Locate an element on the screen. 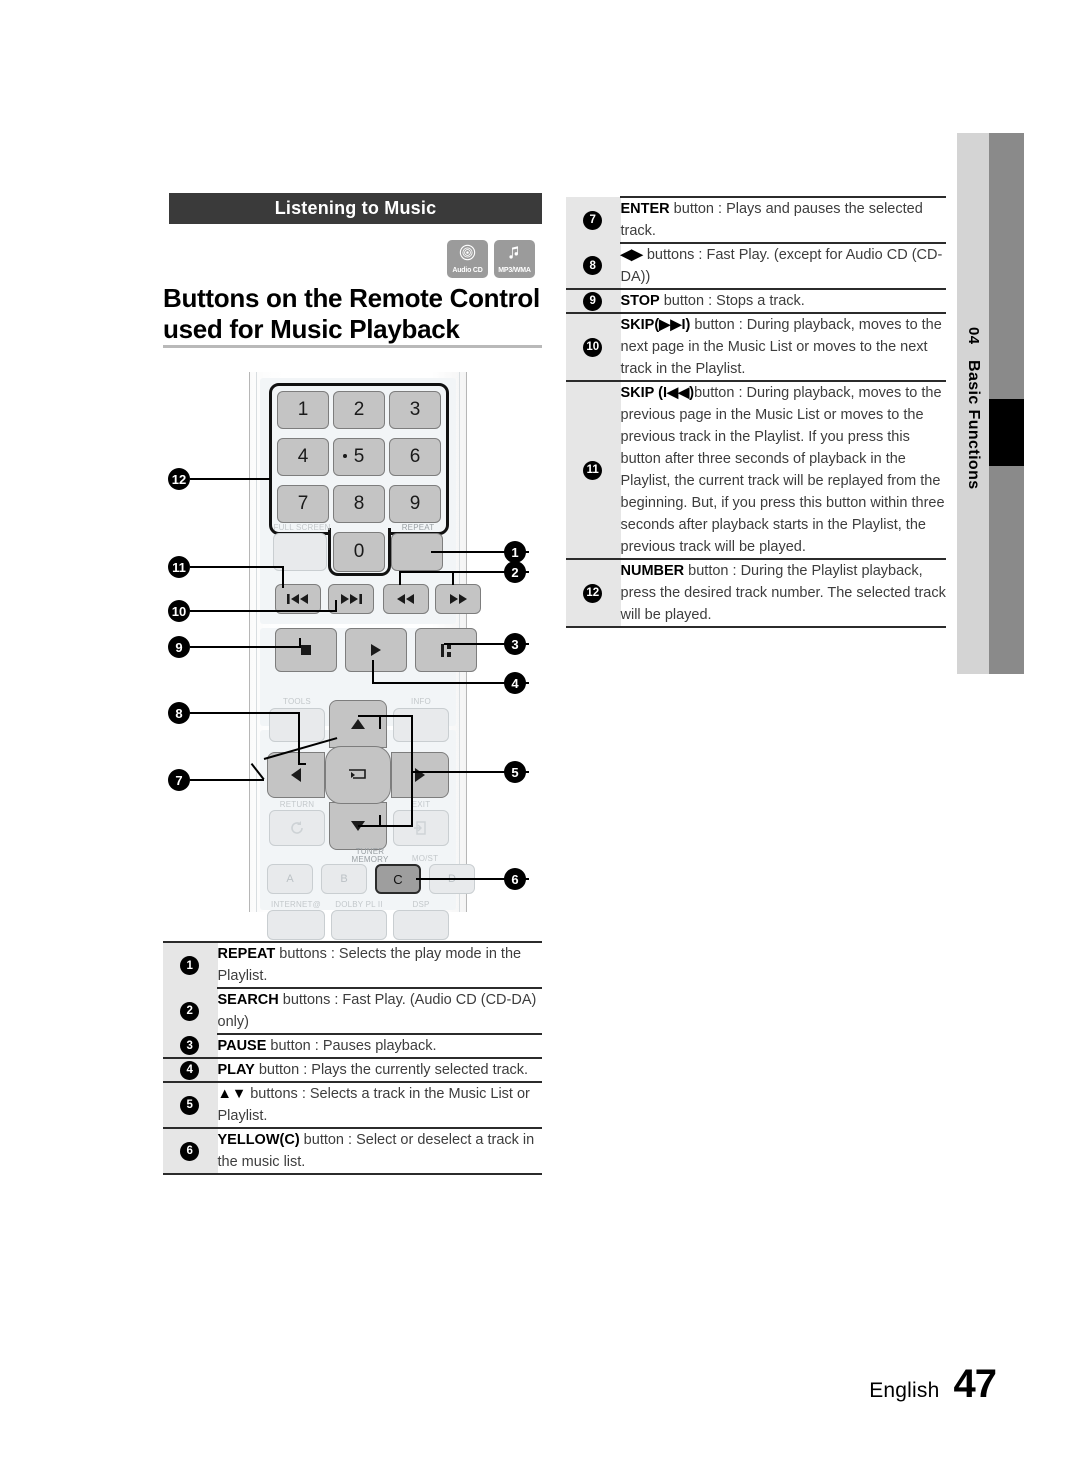 This screenshot has height=1479, width=1080. remote-key-dolby is located at coordinates (359, 925).